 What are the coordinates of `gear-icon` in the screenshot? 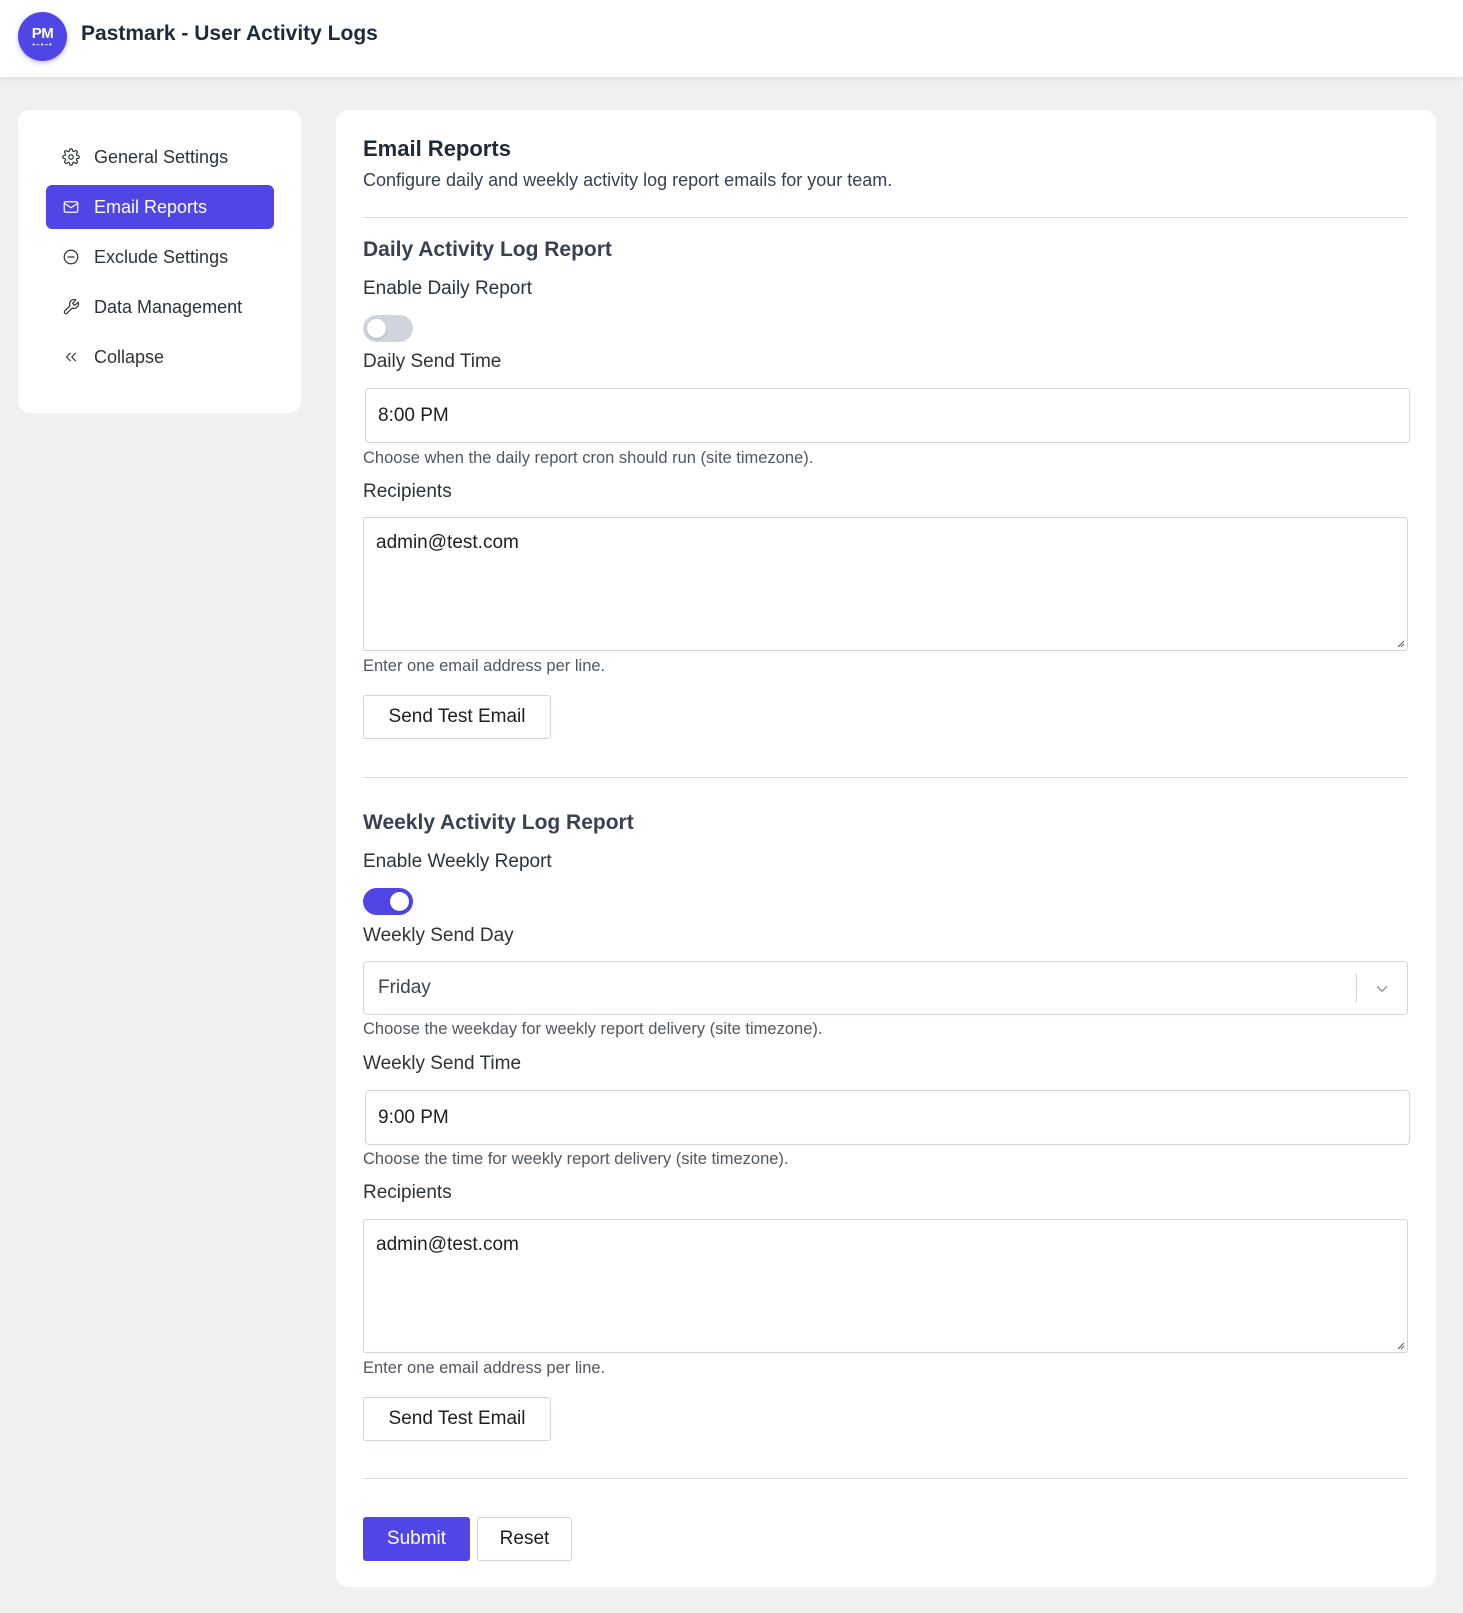 It's located at (71, 157).